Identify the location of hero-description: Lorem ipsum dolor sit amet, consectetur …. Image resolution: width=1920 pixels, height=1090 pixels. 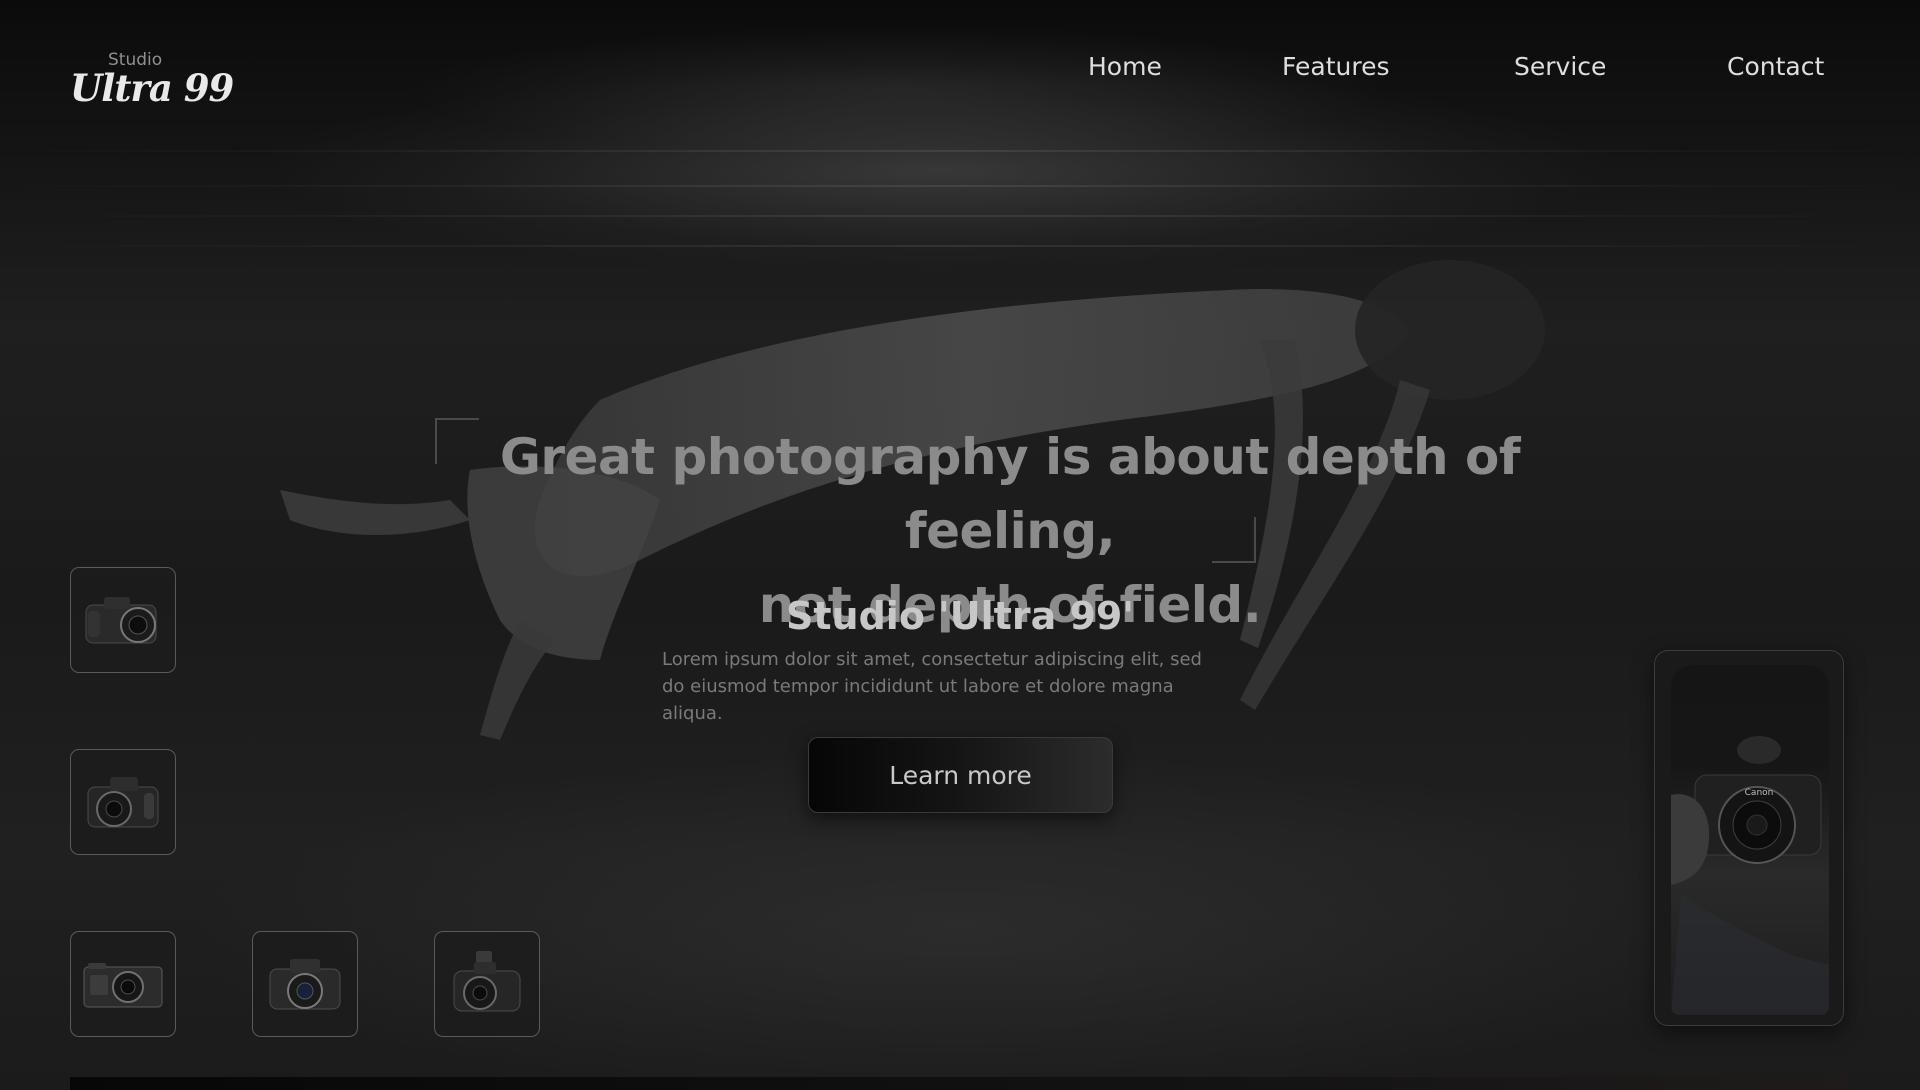
(932, 686).